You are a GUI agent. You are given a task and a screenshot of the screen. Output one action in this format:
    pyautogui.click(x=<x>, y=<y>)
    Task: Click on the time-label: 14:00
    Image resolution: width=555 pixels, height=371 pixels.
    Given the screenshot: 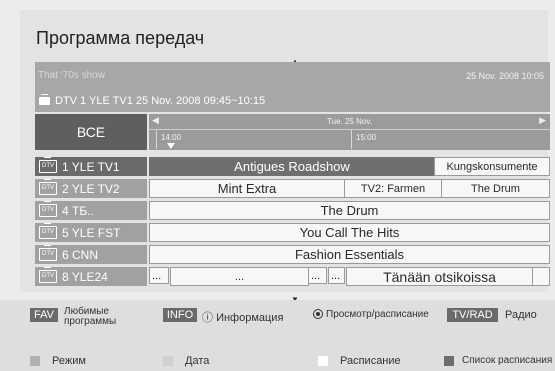 What is the action you would take?
    pyautogui.click(x=171, y=137)
    